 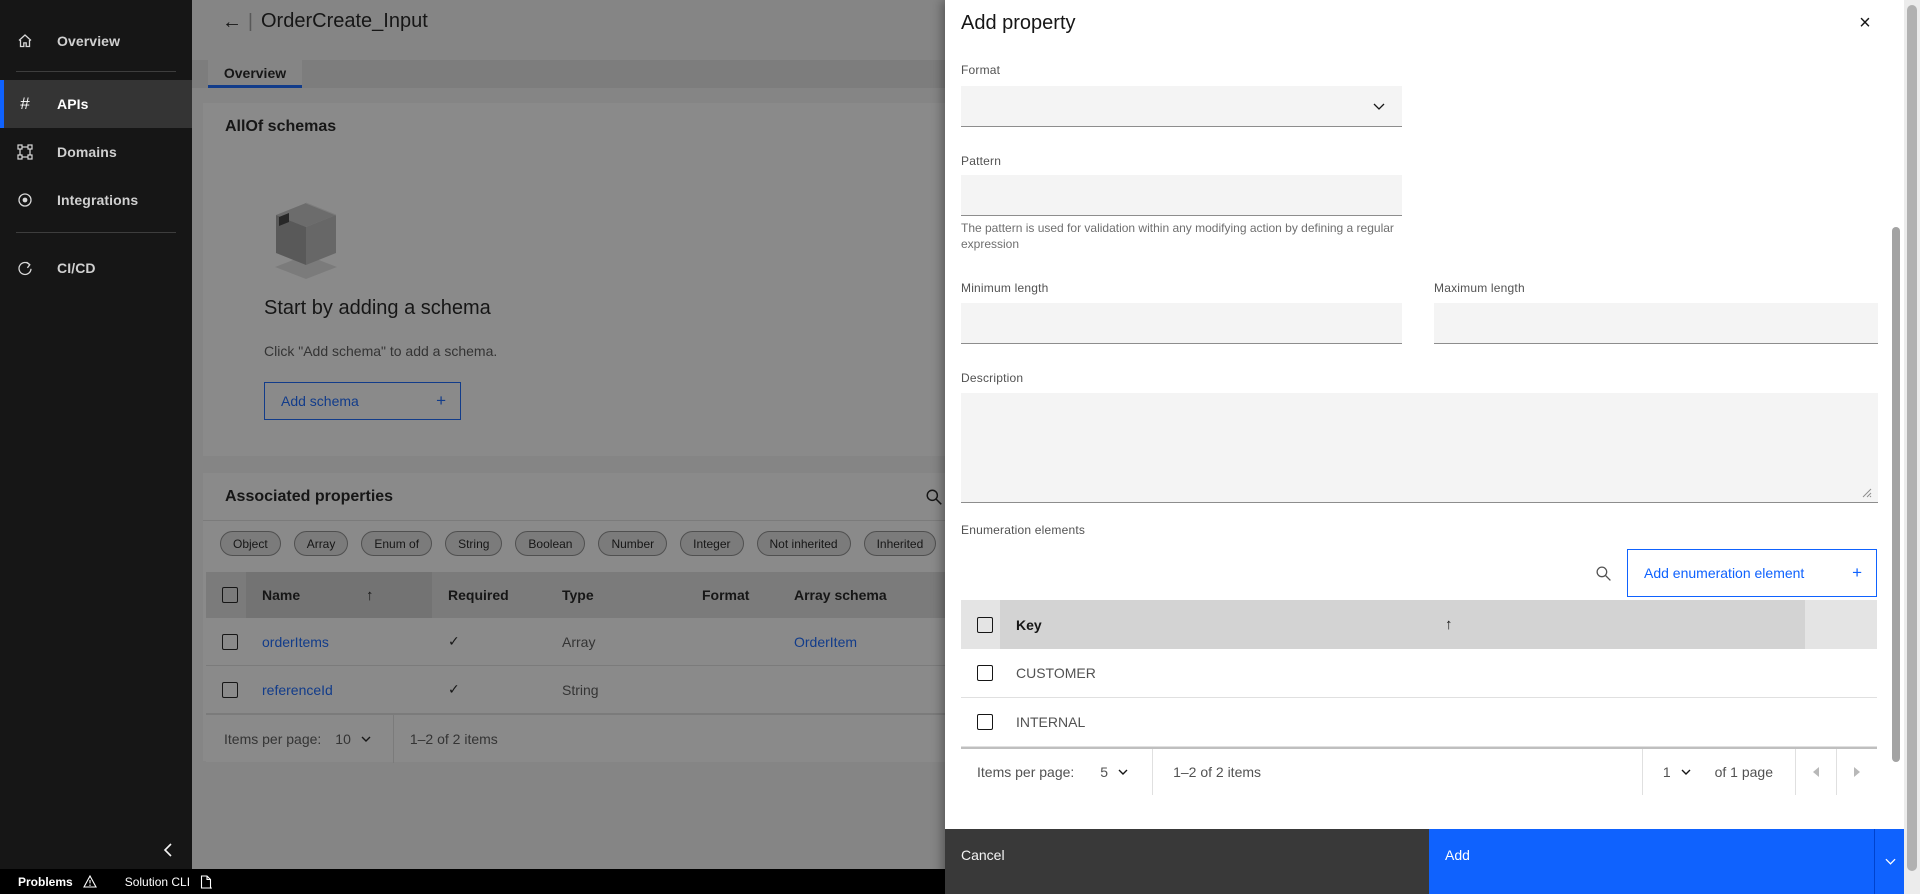 I want to click on search-icon, so click(x=1603, y=573).